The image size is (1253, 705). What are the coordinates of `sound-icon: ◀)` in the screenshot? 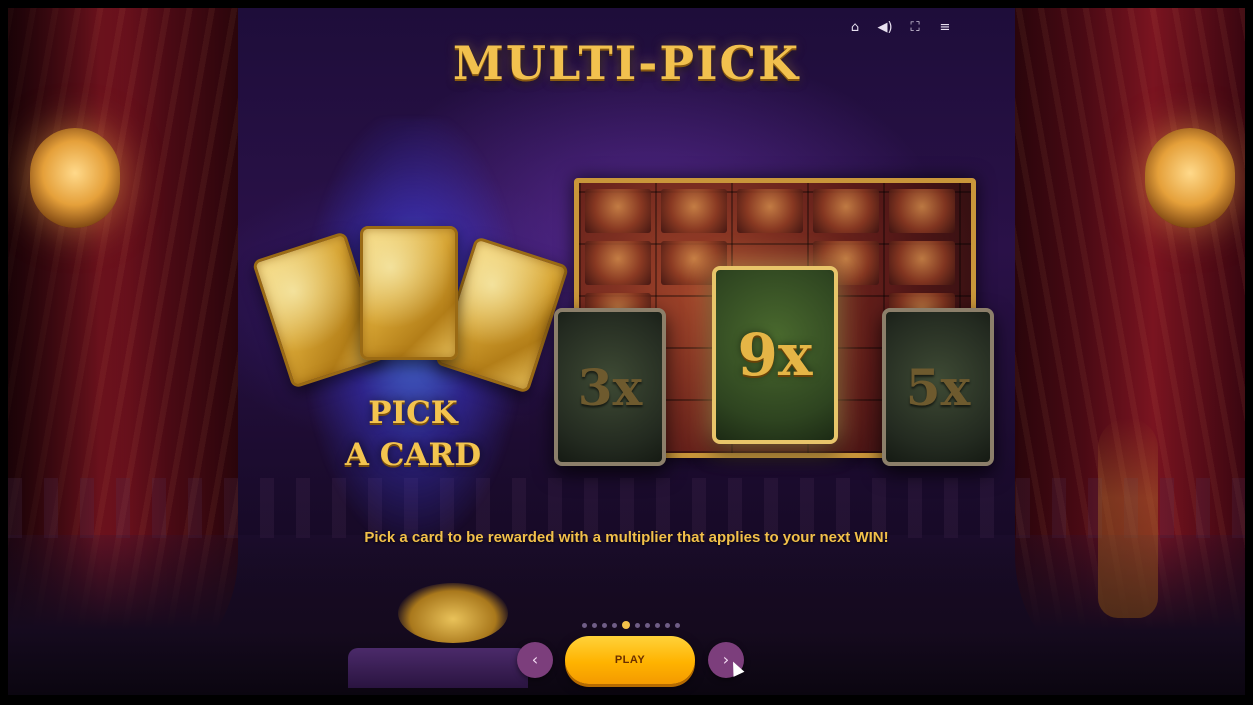 It's located at (885, 28).